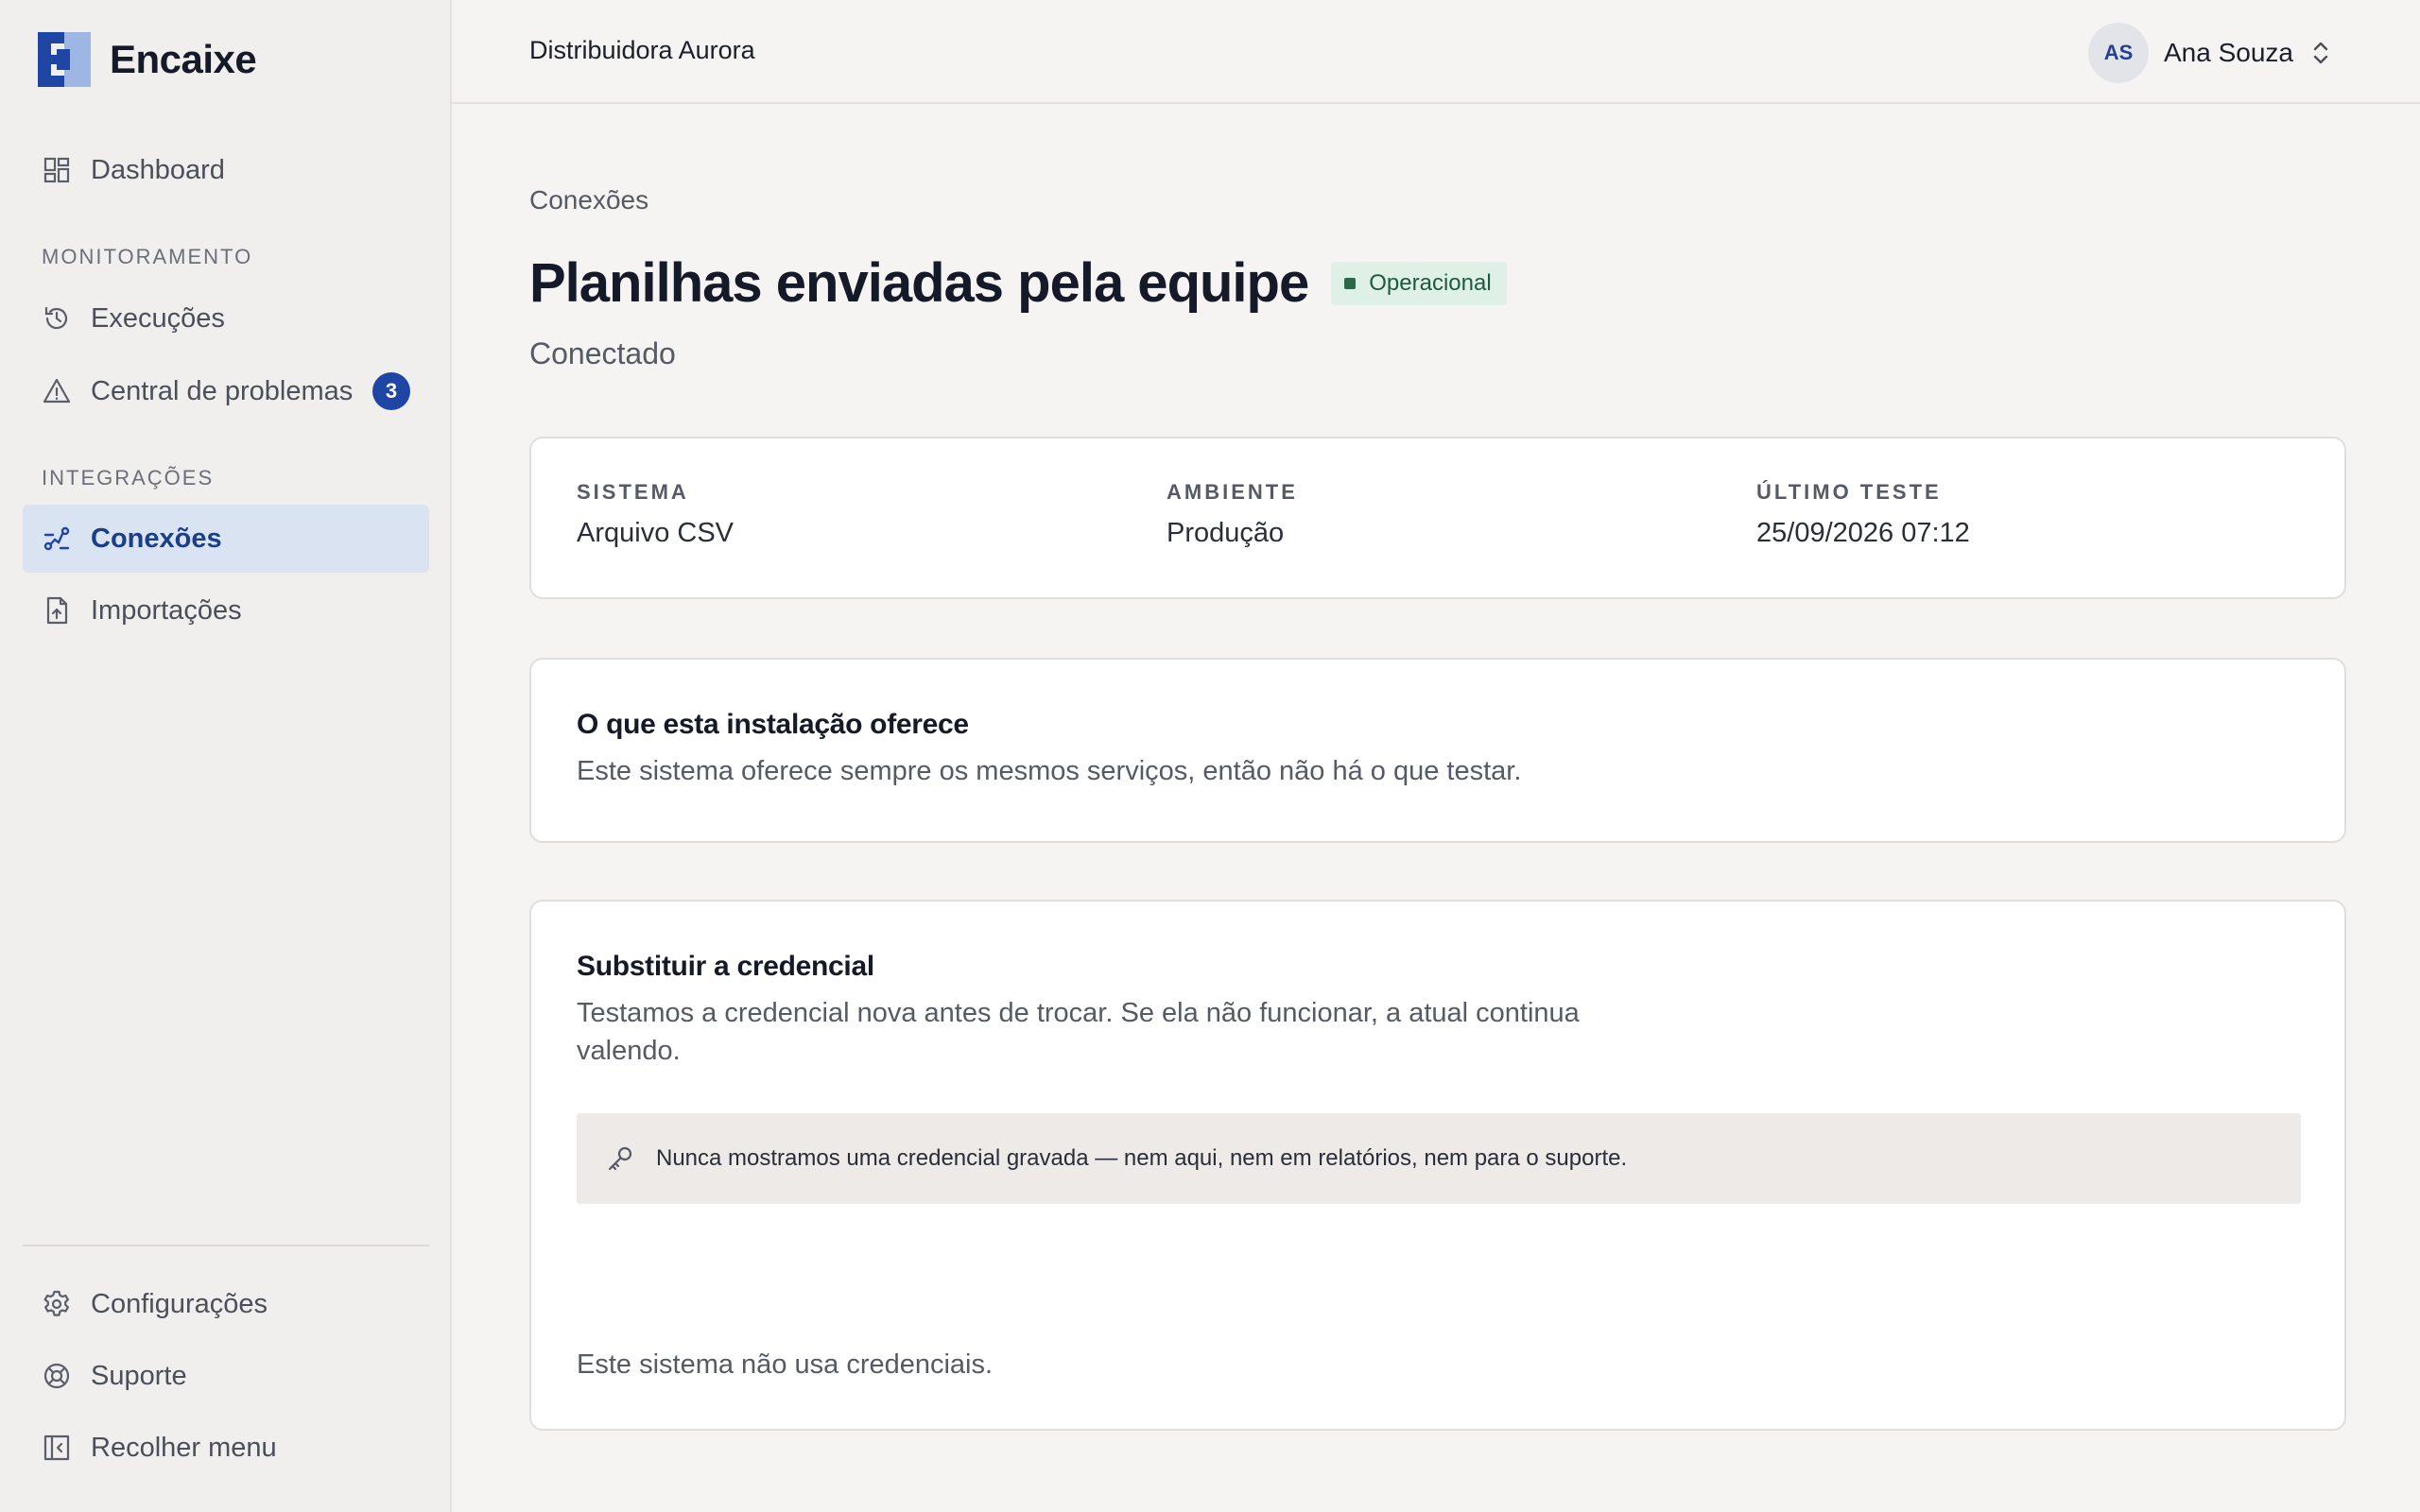 The image size is (2420, 1512). Describe the element at coordinates (1232, 492) in the screenshot. I see `meta-key: AMBIENTE` at that location.